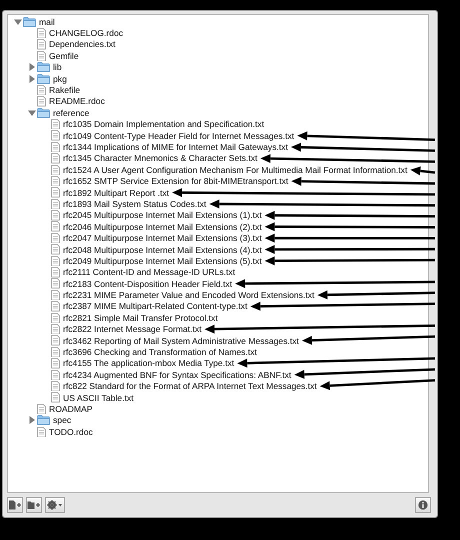 Image resolution: width=460 pixels, height=540 pixels. Describe the element at coordinates (147, 283) in the screenshot. I see `file-name: rfc2183 Content-Disposition Header Field.txt` at that location.